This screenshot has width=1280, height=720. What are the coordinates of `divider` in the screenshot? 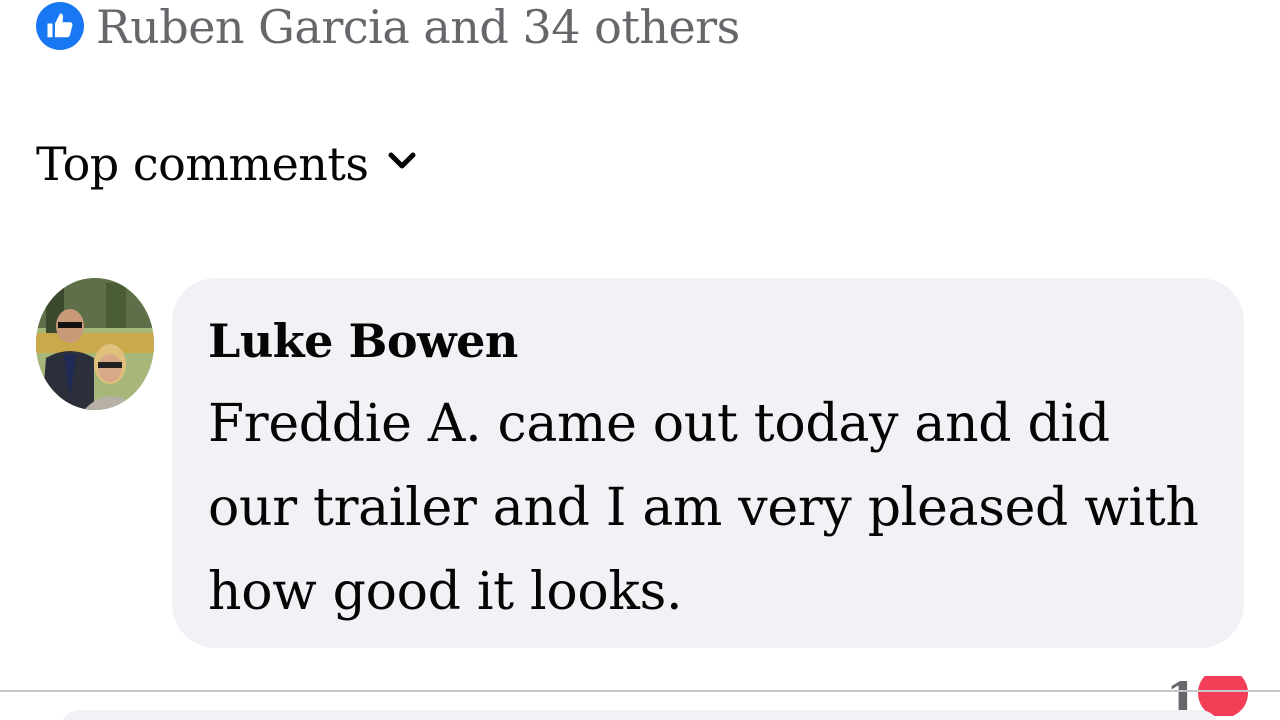 It's located at (640, 691).